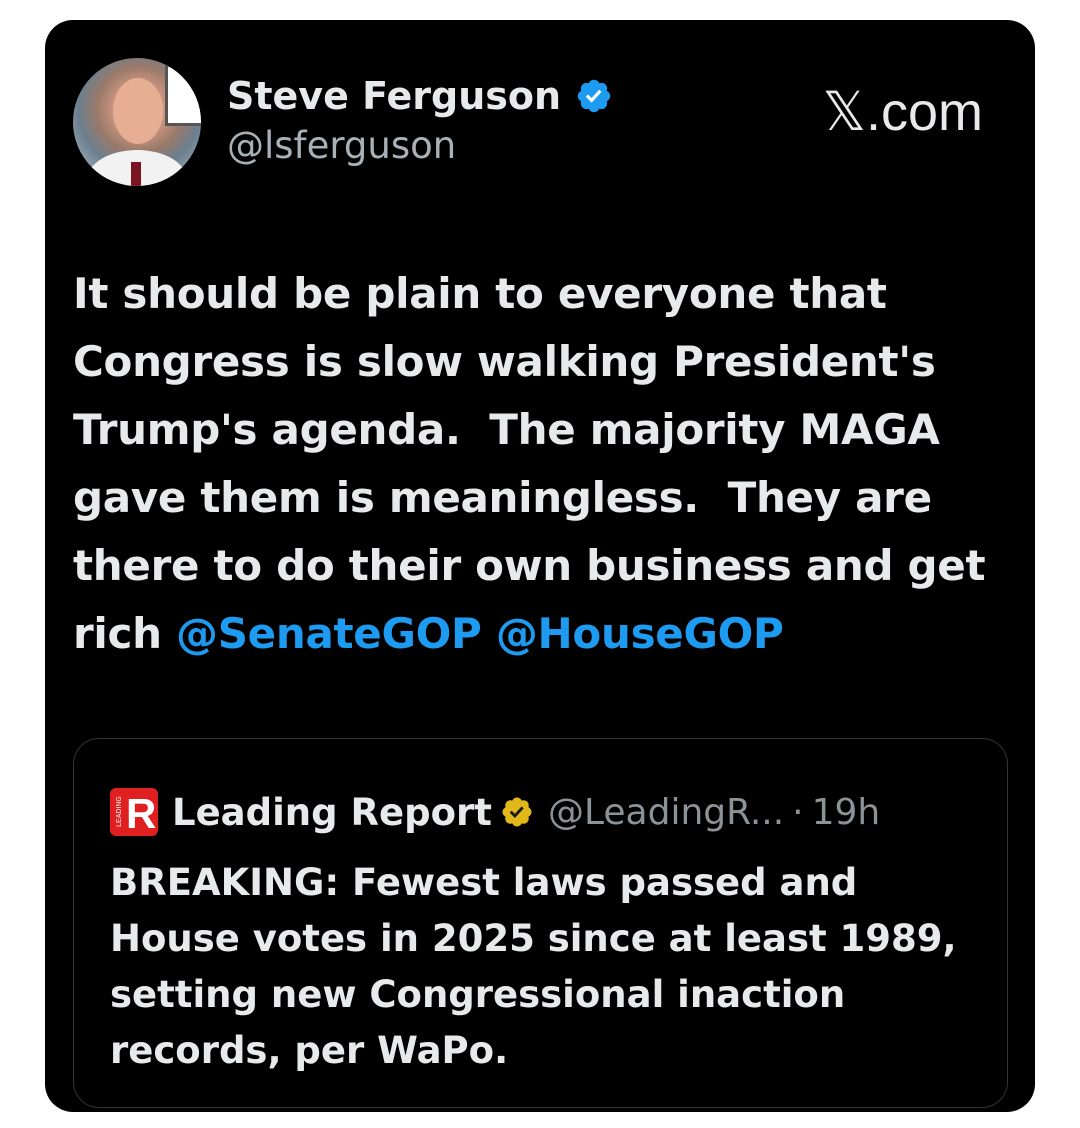 The image size is (1080, 1128). What do you see at coordinates (394, 96) in the screenshot?
I see `author-name: Steve Ferguson` at bounding box center [394, 96].